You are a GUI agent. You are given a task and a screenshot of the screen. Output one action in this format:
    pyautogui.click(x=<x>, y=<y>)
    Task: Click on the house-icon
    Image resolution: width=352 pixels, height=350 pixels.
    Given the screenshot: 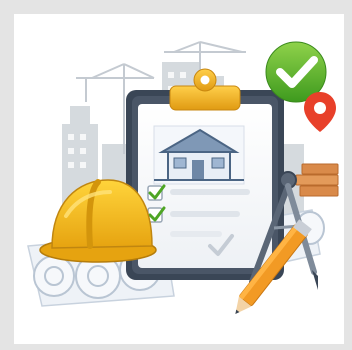 What is the action you would take?
    pyautogui.click(x=199, y=155)
    